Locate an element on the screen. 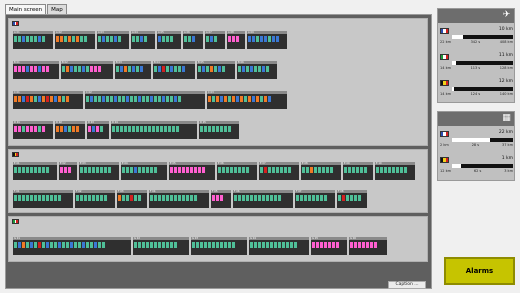 The height and width of the screenshot is (293, 520). italy-row-1: G 01 G 02 G 03 G 04 G 05 G 06 is located at coordinates (200, 246).